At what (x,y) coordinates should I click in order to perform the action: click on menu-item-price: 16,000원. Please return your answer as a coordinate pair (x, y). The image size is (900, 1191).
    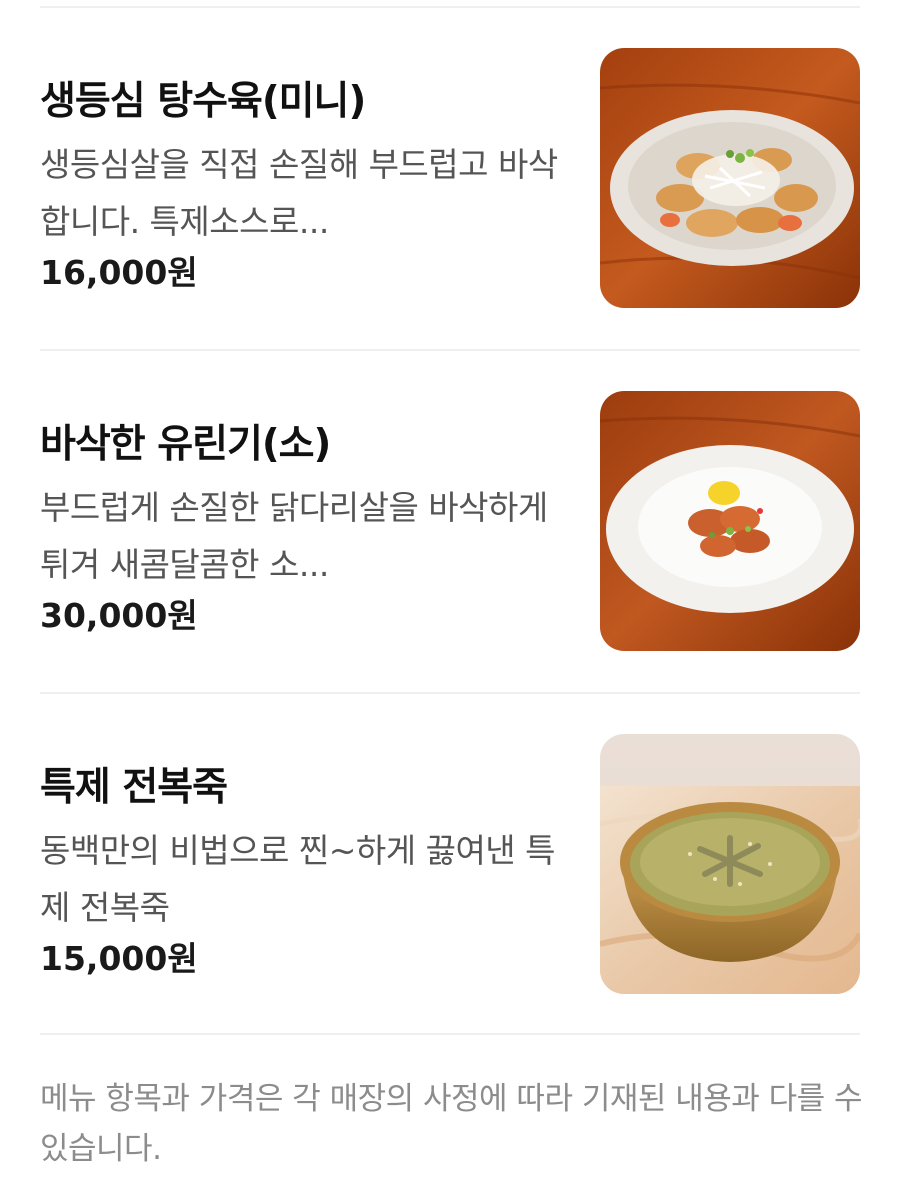
    Looking at the image, I should click on (119, 272).